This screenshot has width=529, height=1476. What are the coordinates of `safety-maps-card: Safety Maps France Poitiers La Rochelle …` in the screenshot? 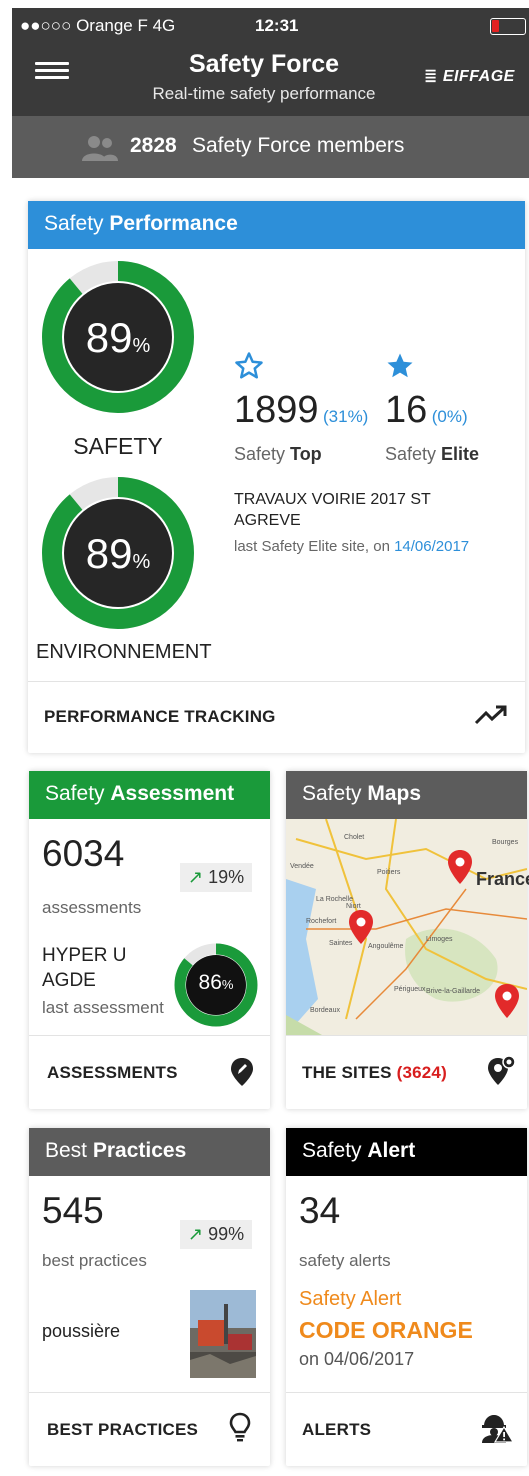 It's located at (407, 940).